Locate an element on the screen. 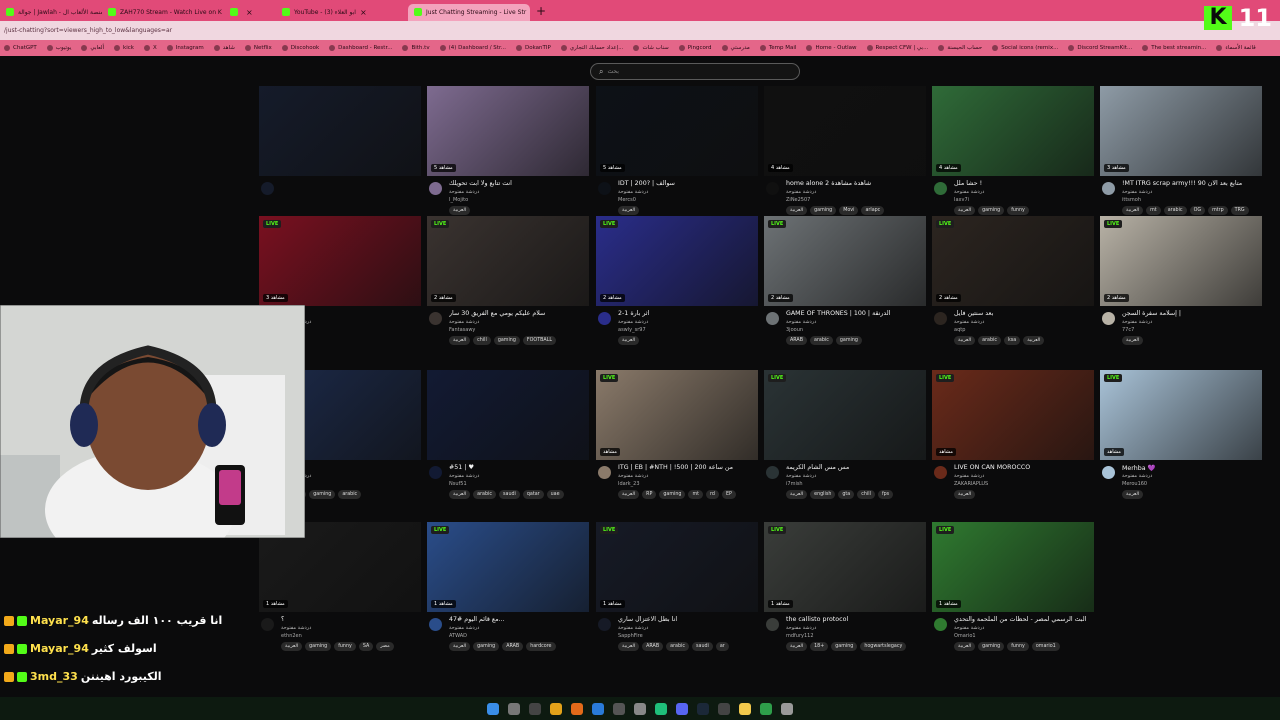  settings-icon is located at coordinates (787, 708).